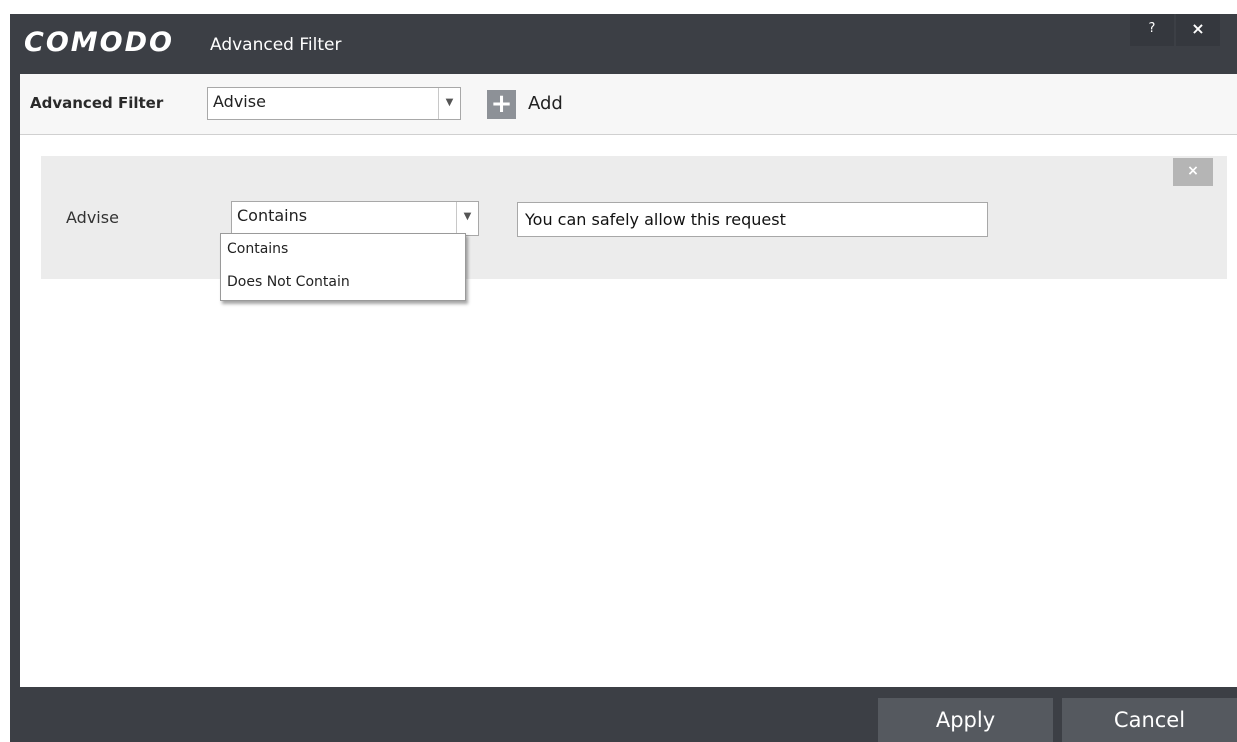 The height and width of the screenshot is (742, 1237). I want to click on window-title: Advanced Filter, so click(276, 45).